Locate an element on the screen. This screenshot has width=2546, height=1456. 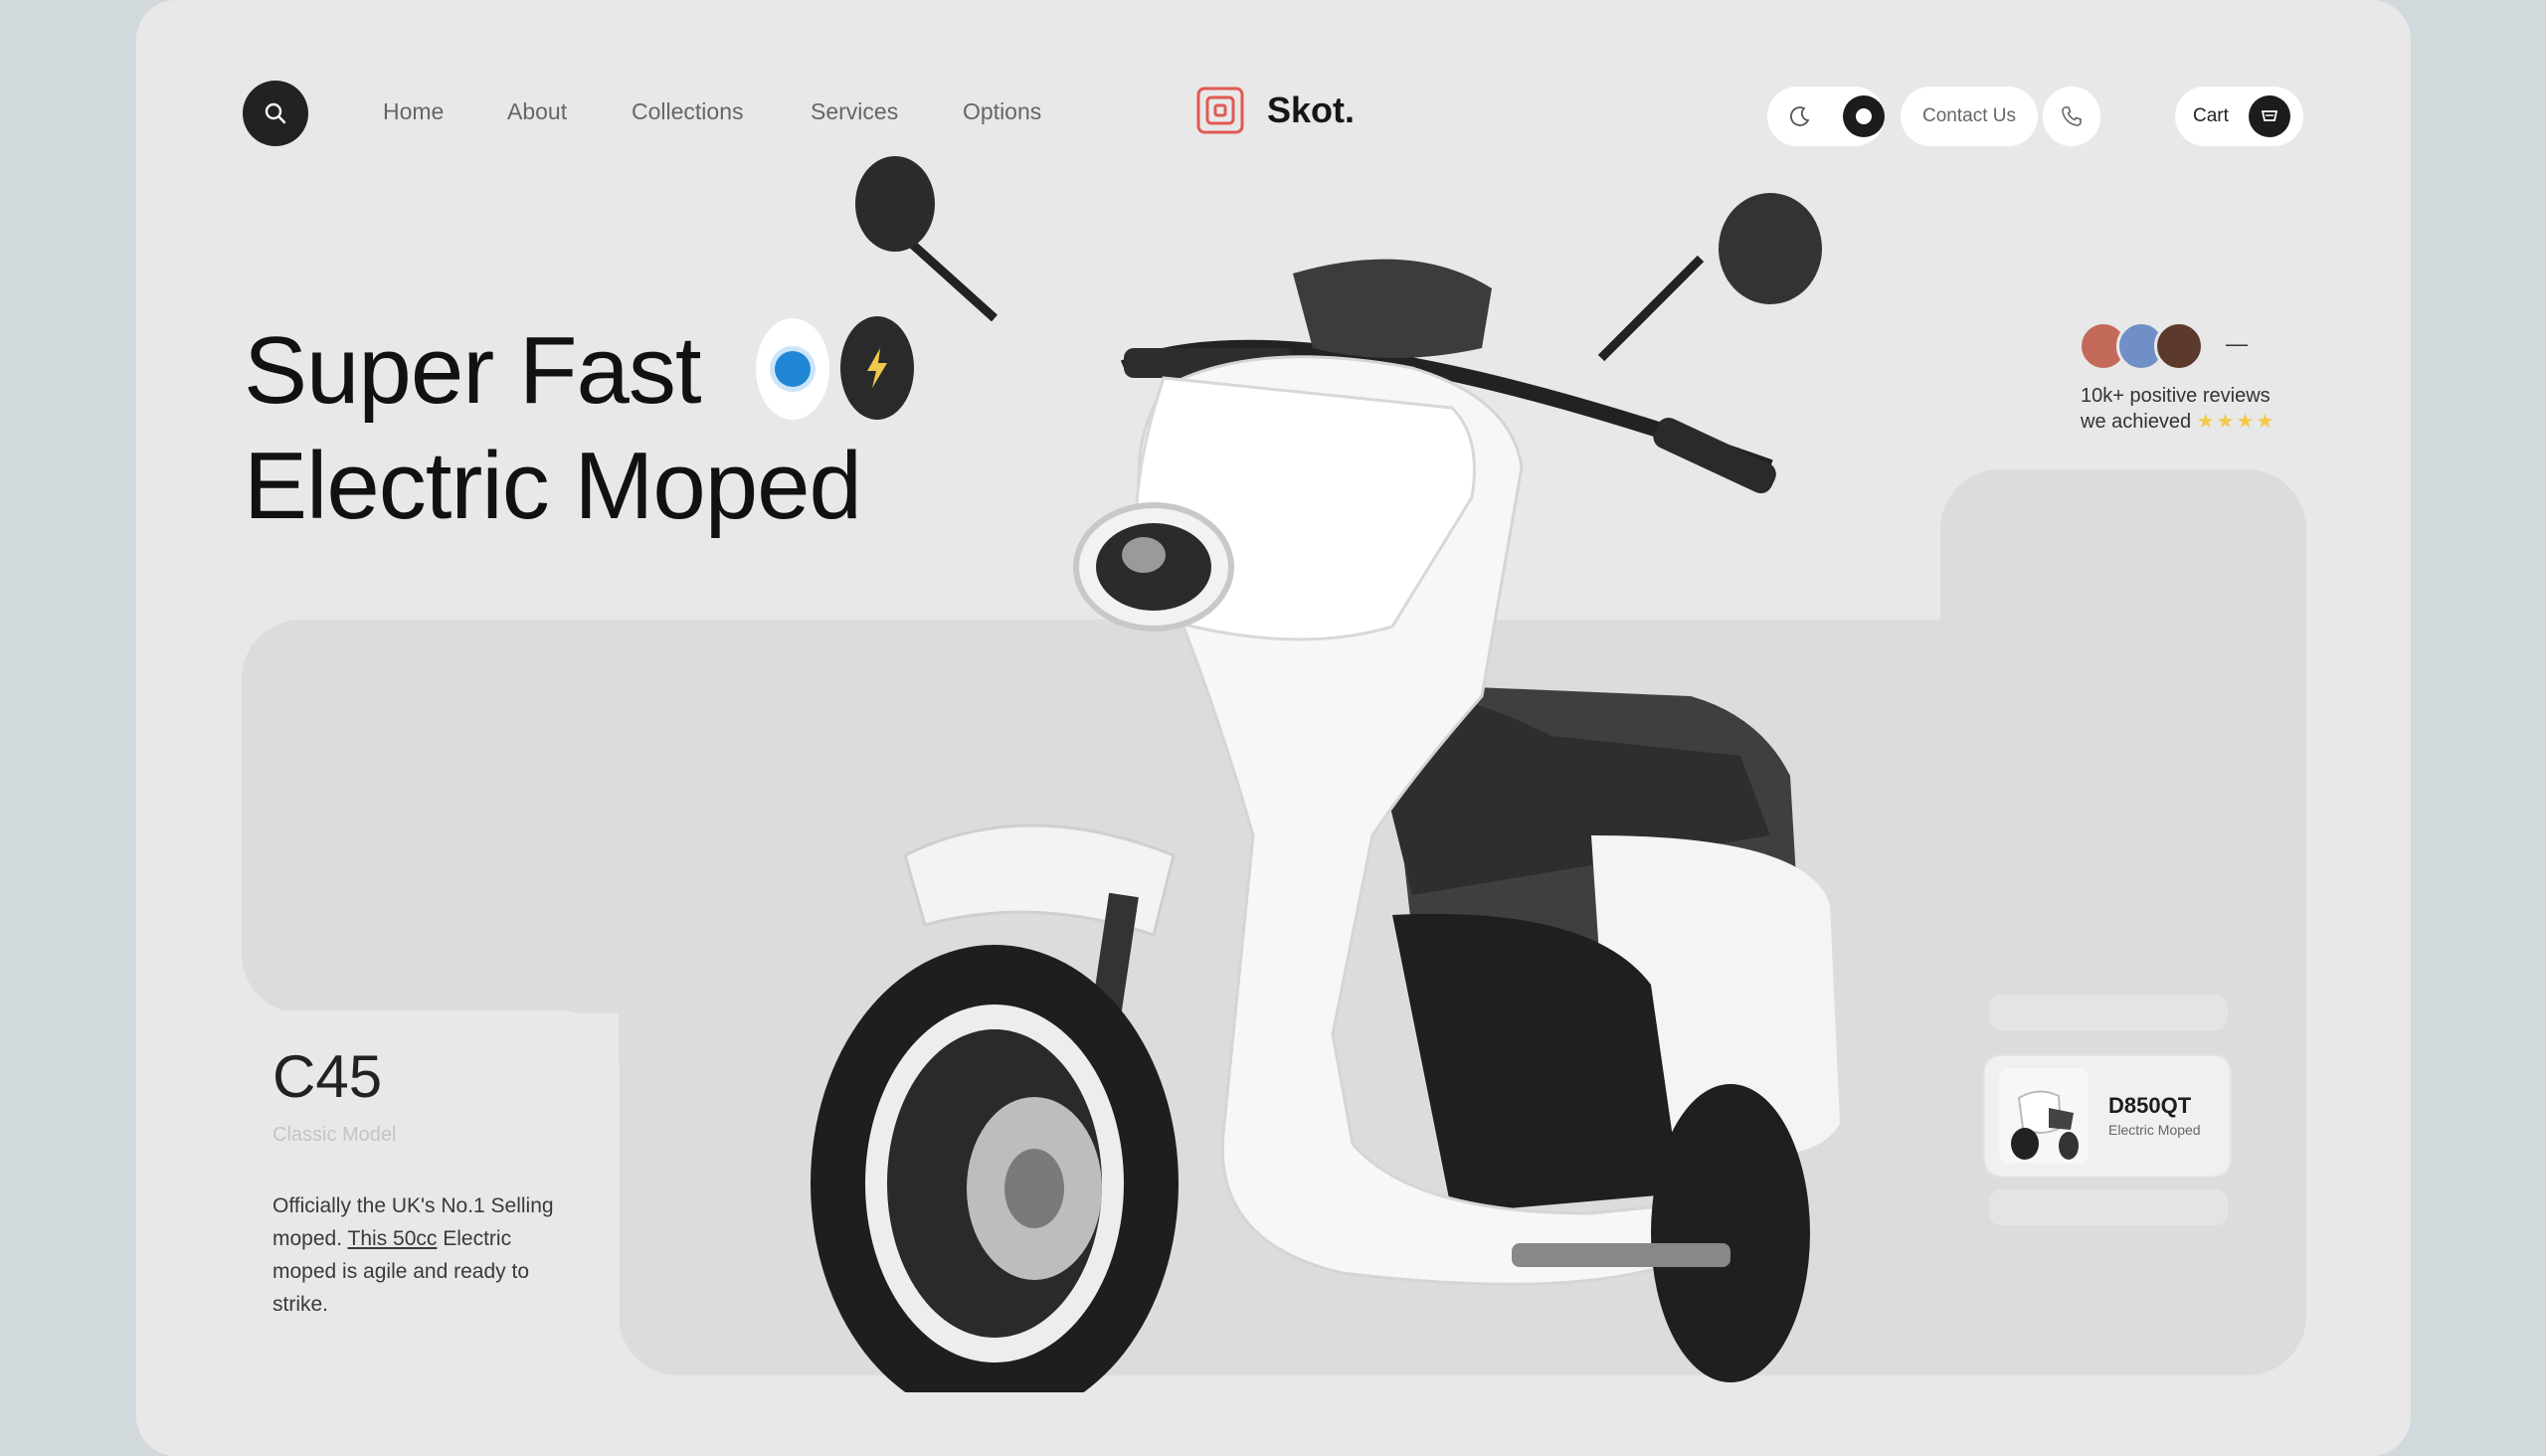
grey-panel-right is located at coordinates (2123, 921).